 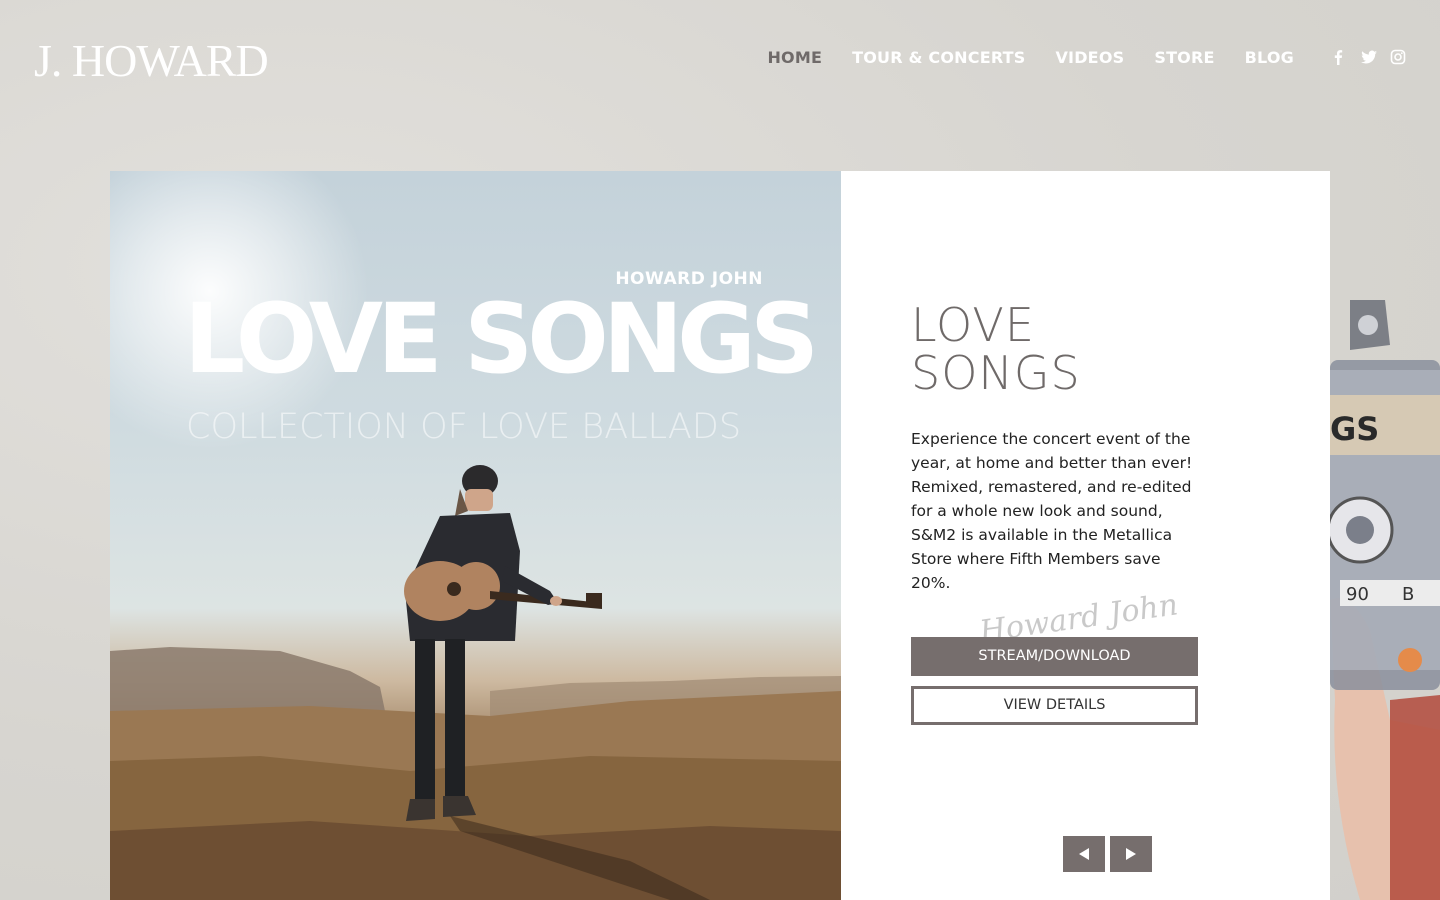 I want to click on prev-slide-button, so click(x=1084, y=854).